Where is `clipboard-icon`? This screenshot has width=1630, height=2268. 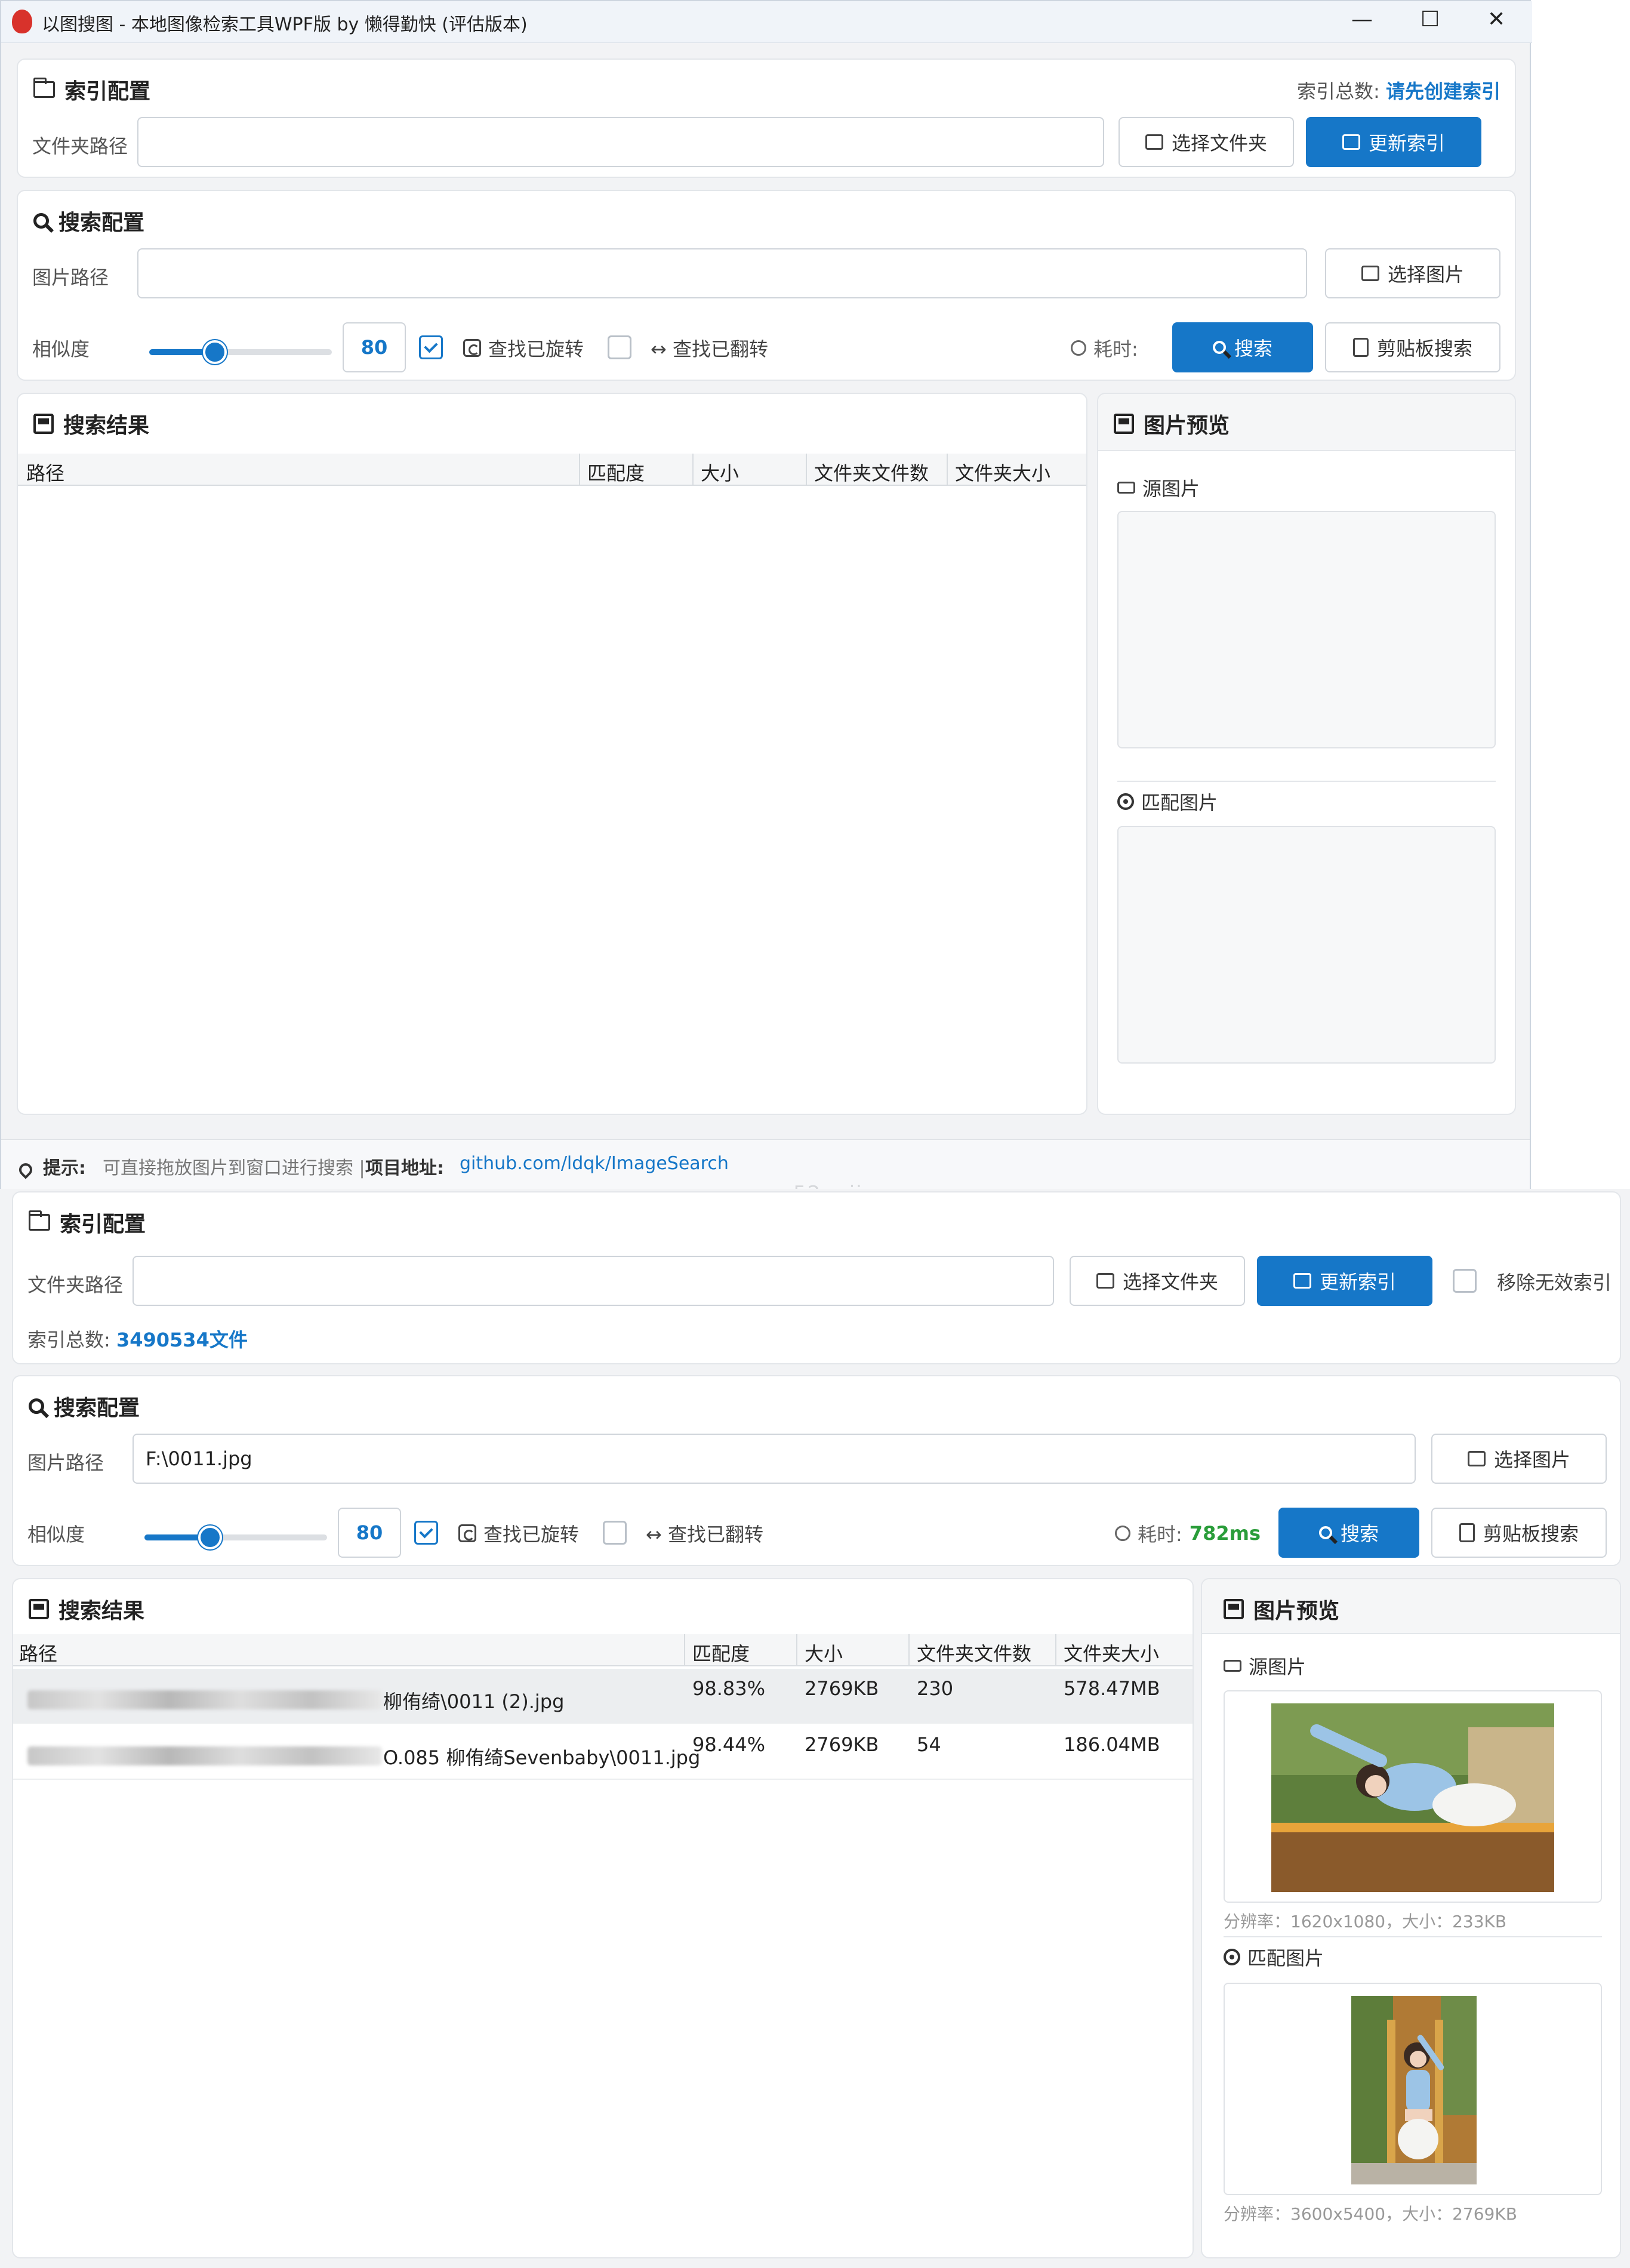
clipboard-icon is located at coordinates (1361, 347).